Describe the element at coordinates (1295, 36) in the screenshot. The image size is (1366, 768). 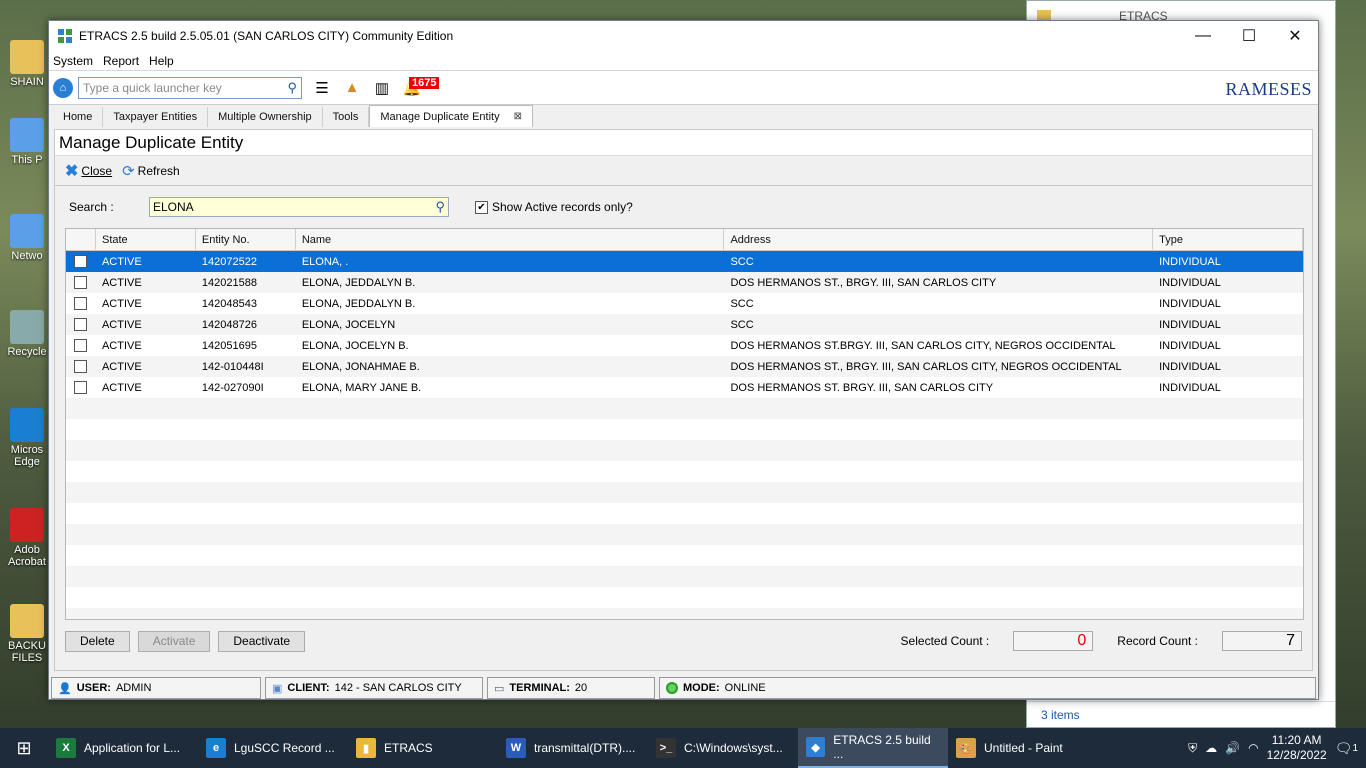
I see `close-window-button: ✕` at that location.